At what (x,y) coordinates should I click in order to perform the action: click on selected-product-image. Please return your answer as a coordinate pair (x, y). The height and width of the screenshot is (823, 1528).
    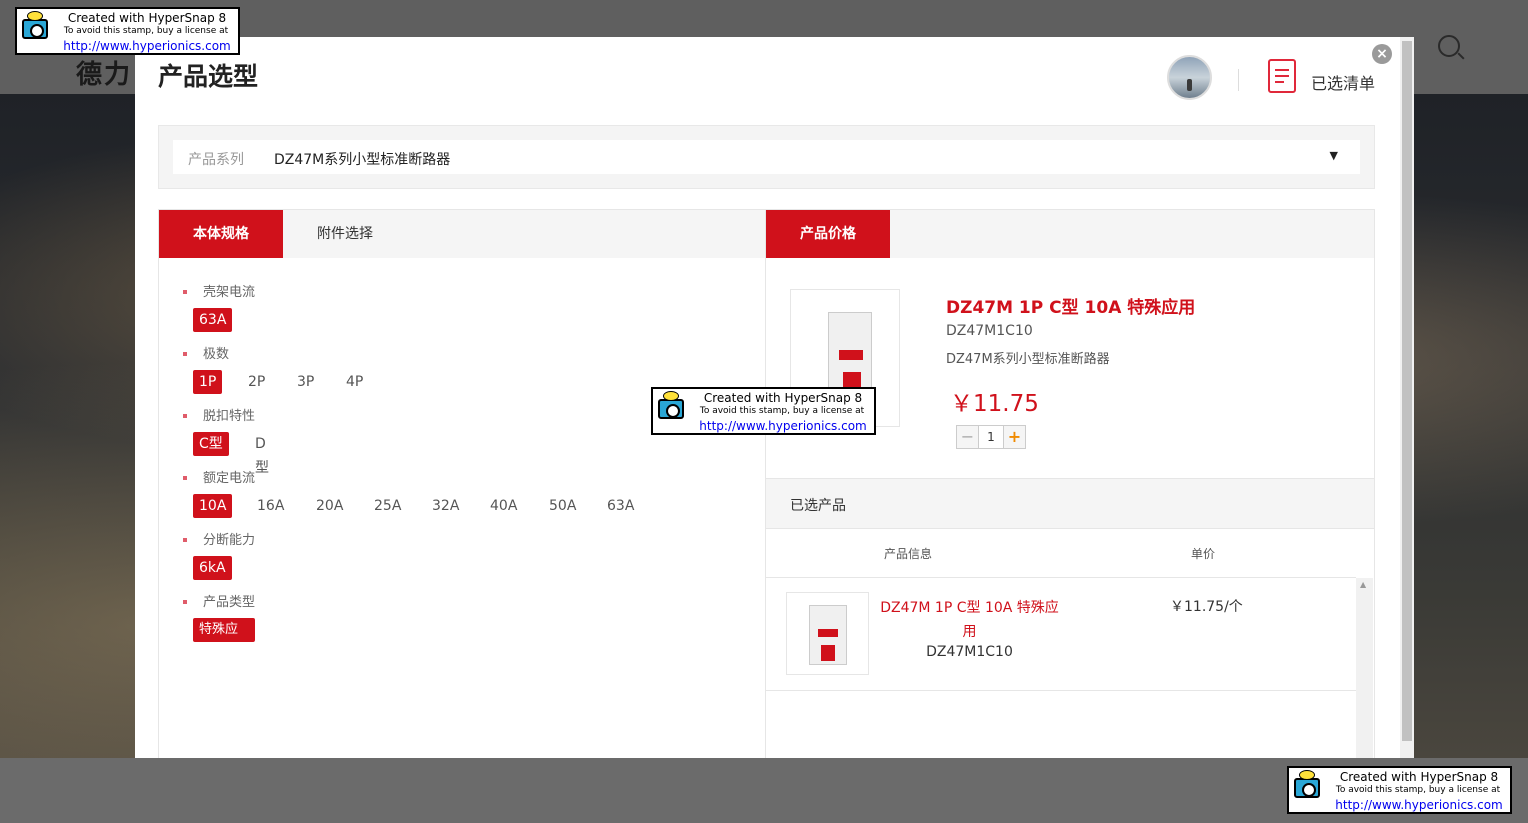
    Looking at the image, I should click on (827, 633).